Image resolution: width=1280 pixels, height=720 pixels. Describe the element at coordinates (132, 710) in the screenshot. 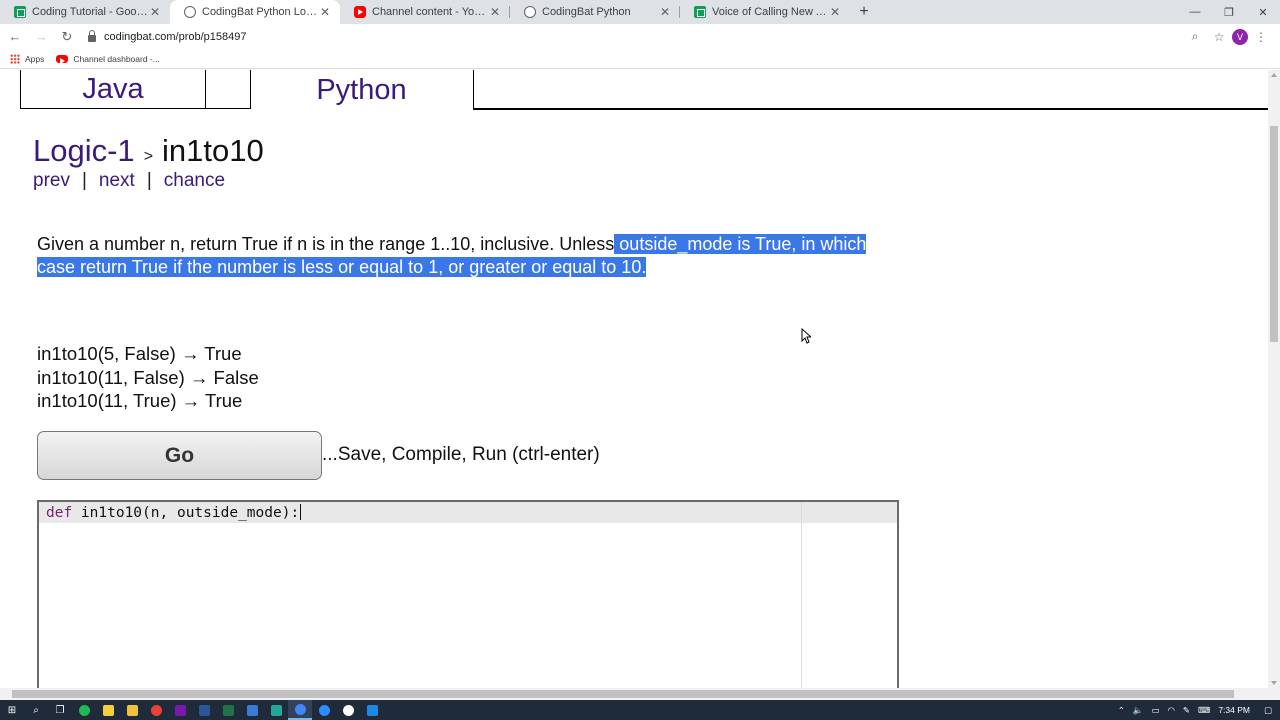

I see `file-explorer-icon` at that location.